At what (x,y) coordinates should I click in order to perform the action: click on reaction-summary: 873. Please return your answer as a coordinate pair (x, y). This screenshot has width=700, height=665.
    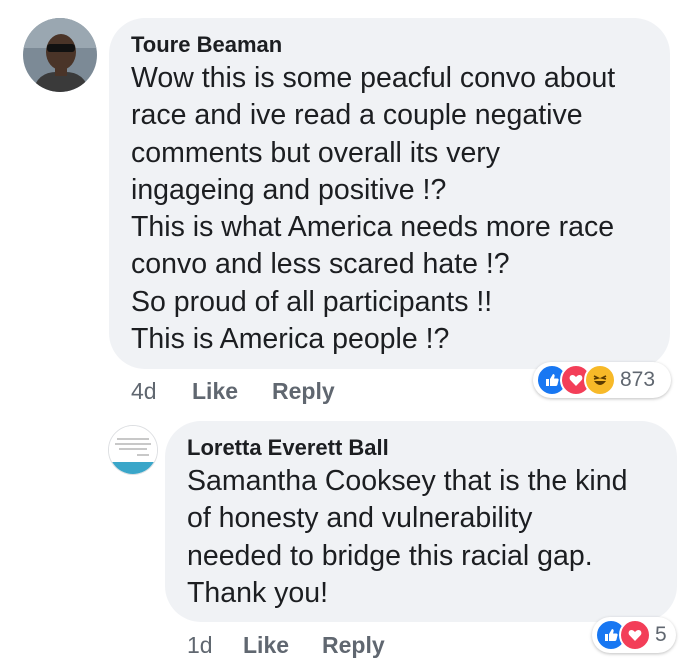
    Looking at the image, I should click on (602, 380).